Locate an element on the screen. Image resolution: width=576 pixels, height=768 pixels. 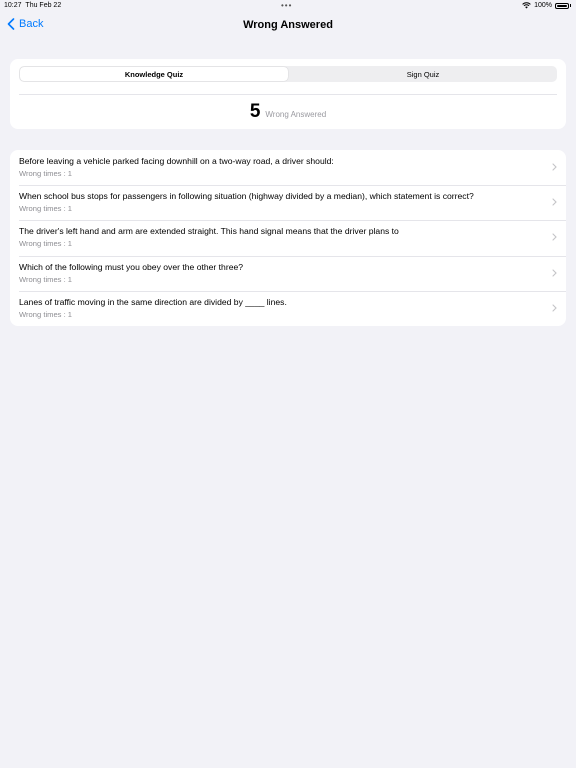
segment-sign-quiz: Sign Quiz is located at coordinates (423, 74).